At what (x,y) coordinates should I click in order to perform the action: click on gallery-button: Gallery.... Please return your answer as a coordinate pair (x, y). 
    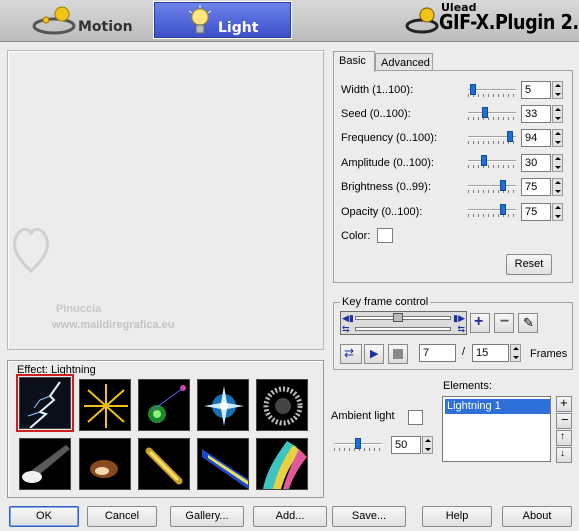
    Looking at the image, I should click on (207, 516).